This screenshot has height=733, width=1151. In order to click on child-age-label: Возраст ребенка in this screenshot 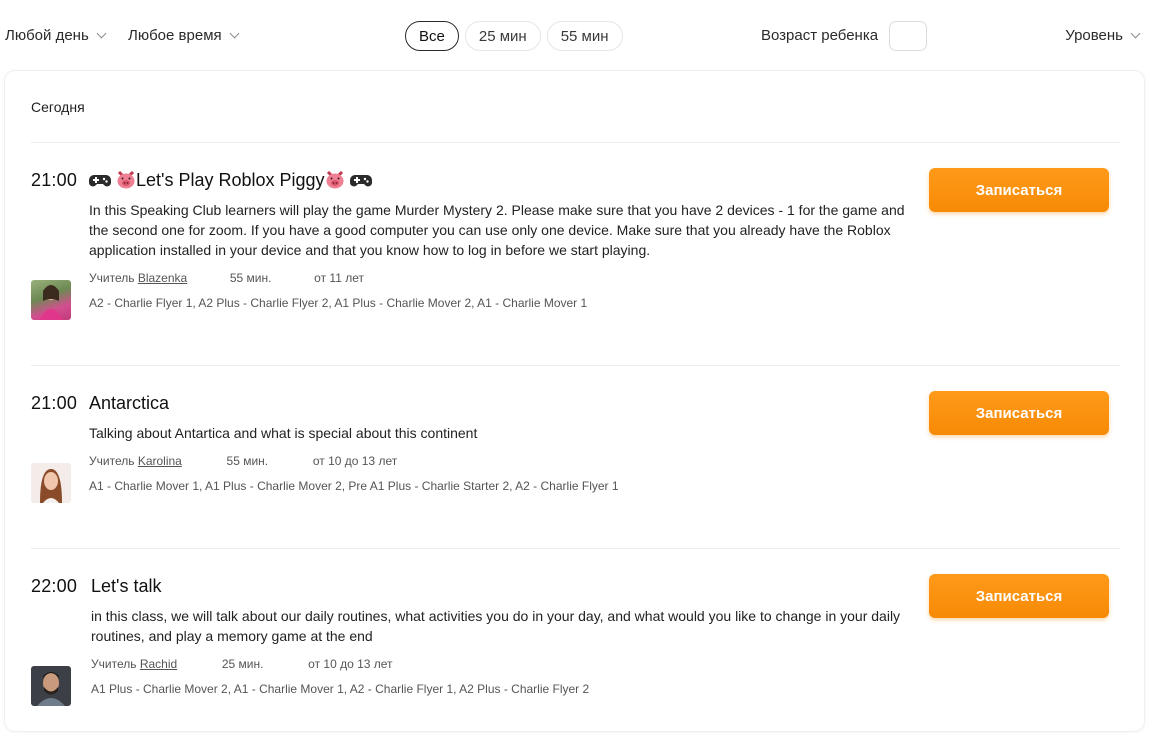, I will do `click(820, 35)`.